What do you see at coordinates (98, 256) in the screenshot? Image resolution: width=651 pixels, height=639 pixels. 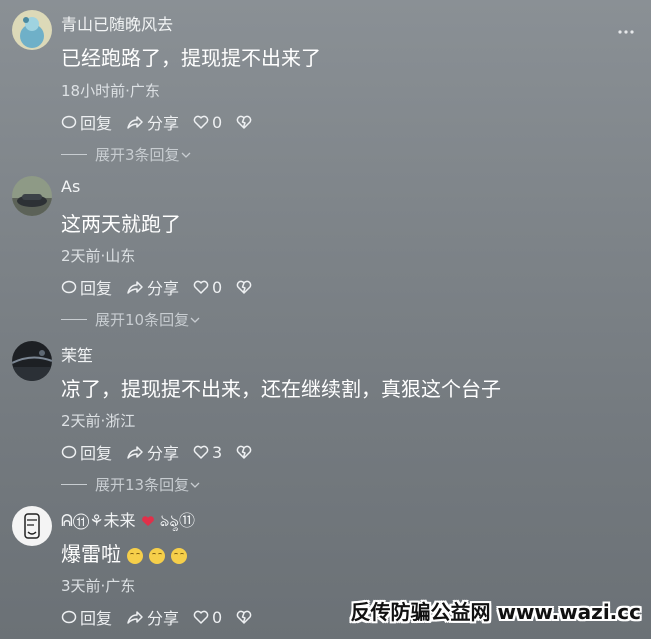 I see `comment-meta: 2天前·山东` at bounding box center [98, 256].